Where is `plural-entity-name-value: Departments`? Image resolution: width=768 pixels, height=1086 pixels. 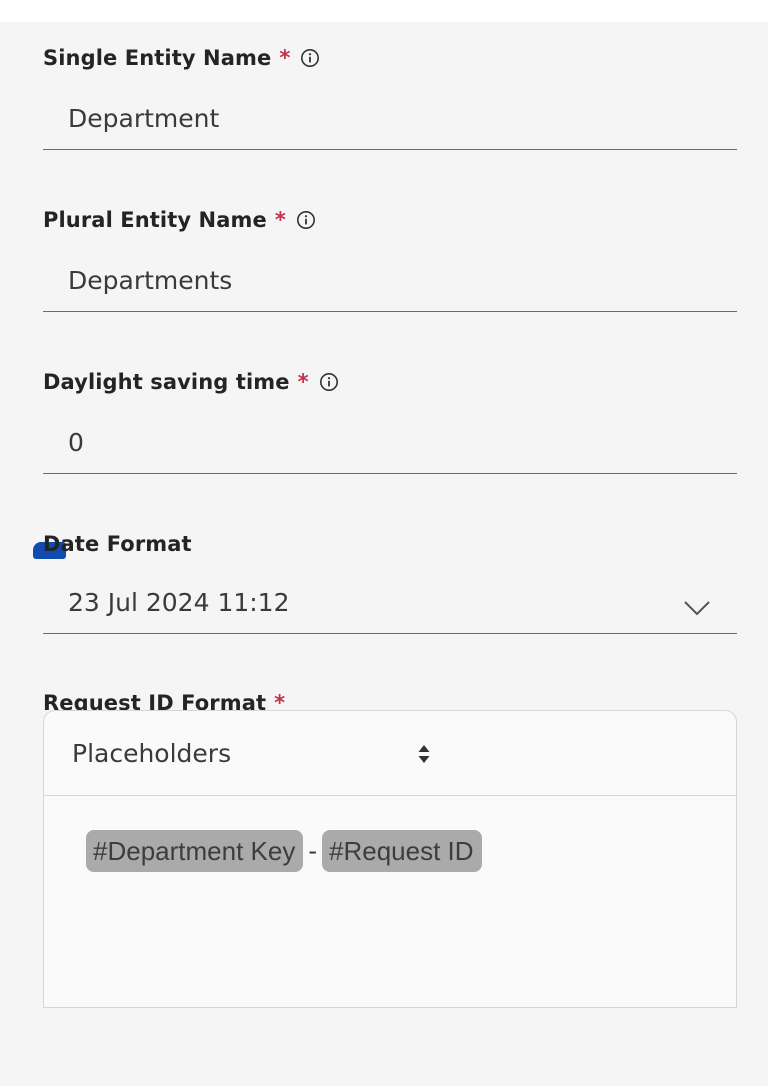
plural-entity-name-value: Departments is located at coordinates (150, 280).